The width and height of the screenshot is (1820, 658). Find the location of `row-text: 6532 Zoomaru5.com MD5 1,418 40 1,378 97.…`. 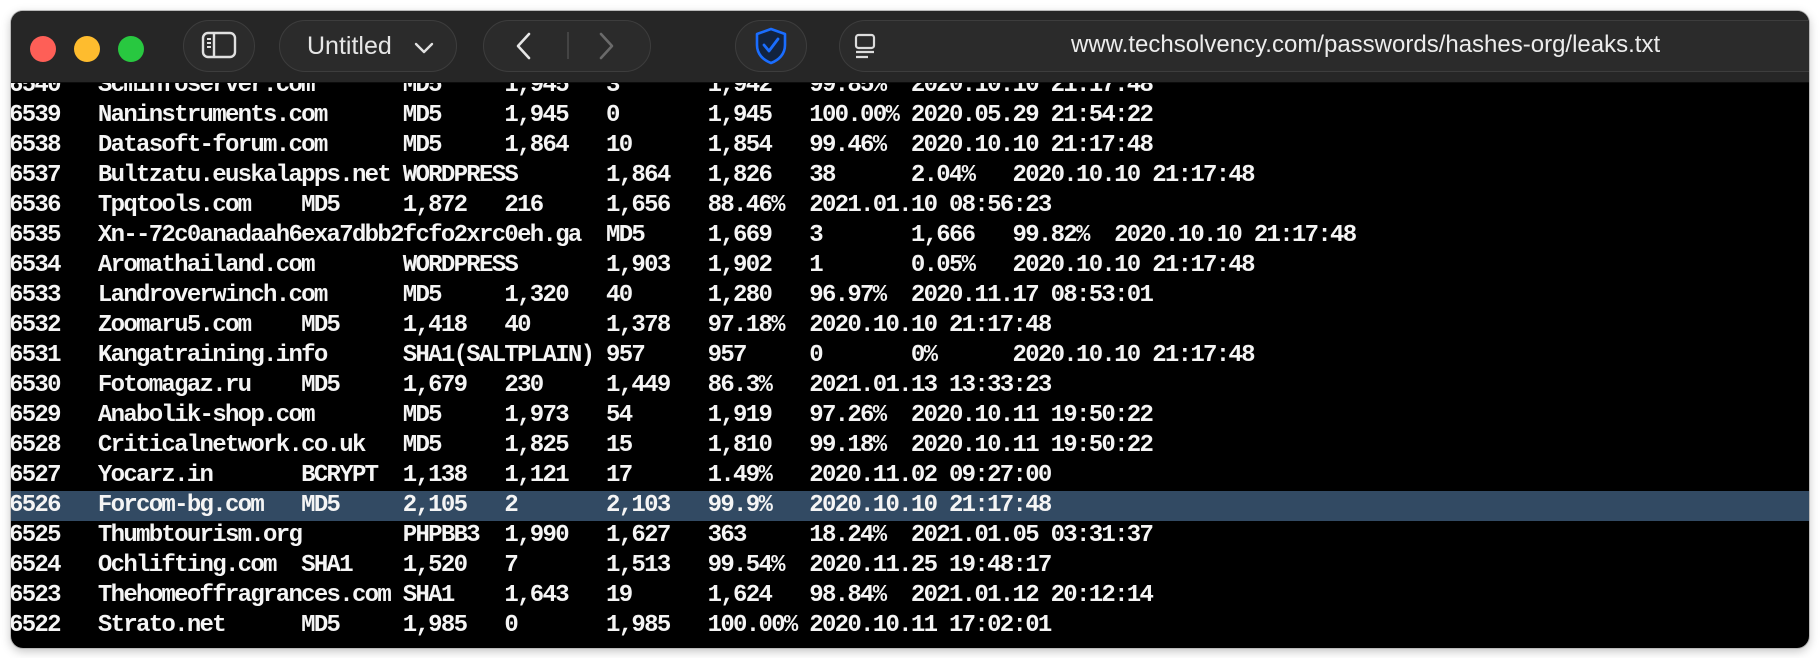

row-text: 6532 Zoomaru5.com MD5 1,418 40 1,378 97.… is located at coordinates (531, 325).